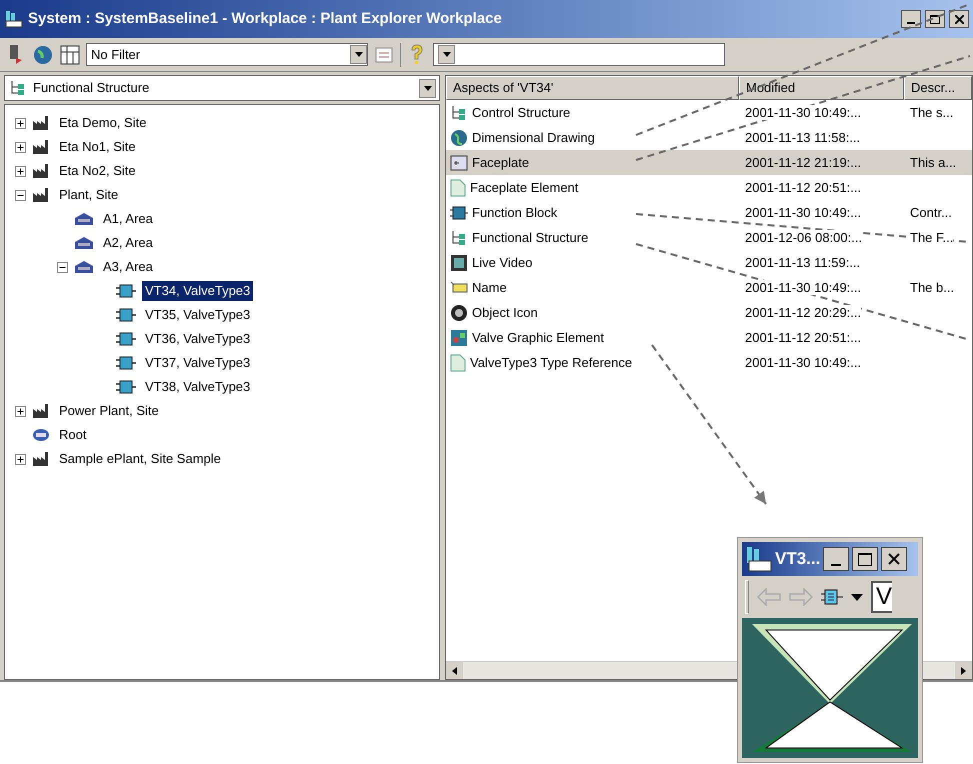  Describe the element at coordinates (70, 54) in the screenshot. I see `grid-icon` at that location.